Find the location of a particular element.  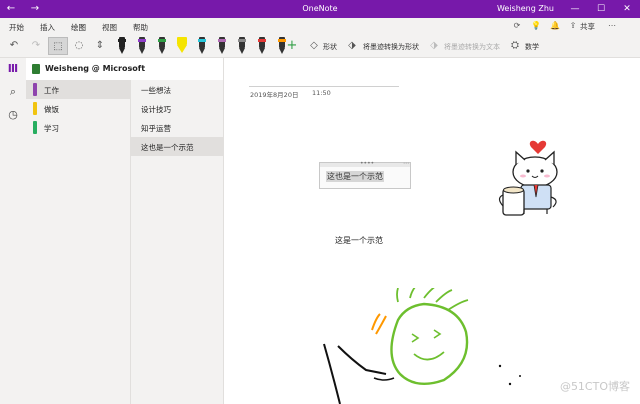

ink-to-text-button: 将墨迹转换为文本 is located at coordinates (472, 47).